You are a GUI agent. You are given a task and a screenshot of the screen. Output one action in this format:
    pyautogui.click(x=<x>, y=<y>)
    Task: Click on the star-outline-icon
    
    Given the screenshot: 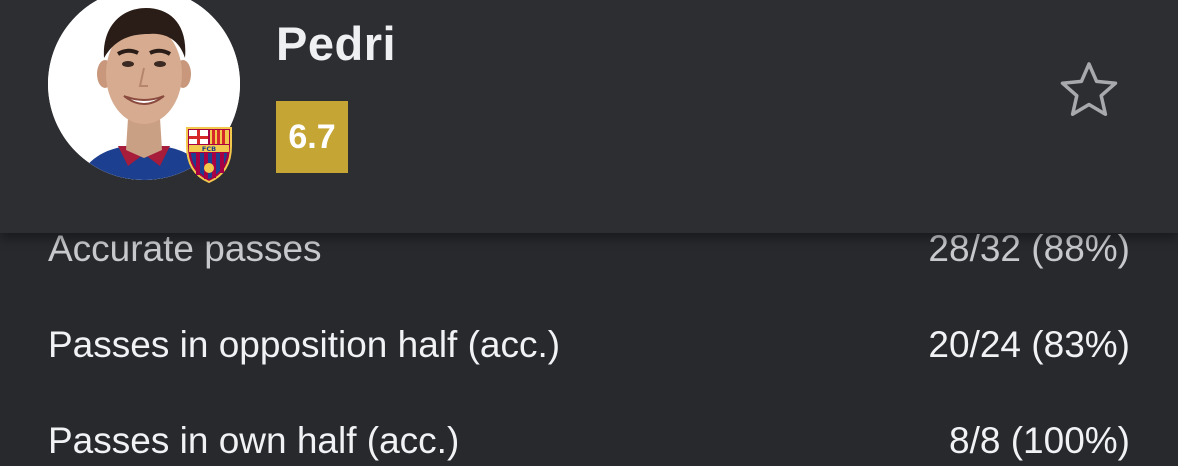 What is the action you would take?
    pyautogui.click(x=1089, y=89)
    